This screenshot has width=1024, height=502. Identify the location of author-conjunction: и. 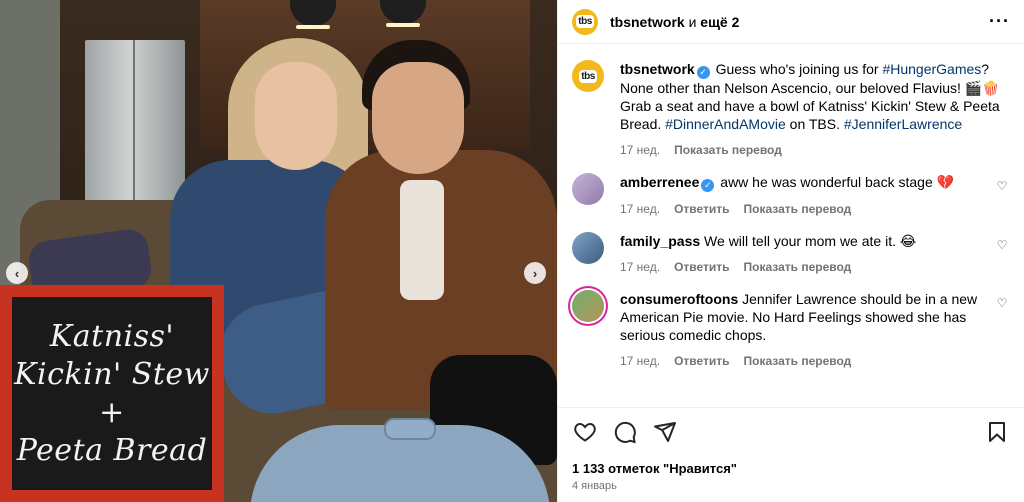
(692, 21).